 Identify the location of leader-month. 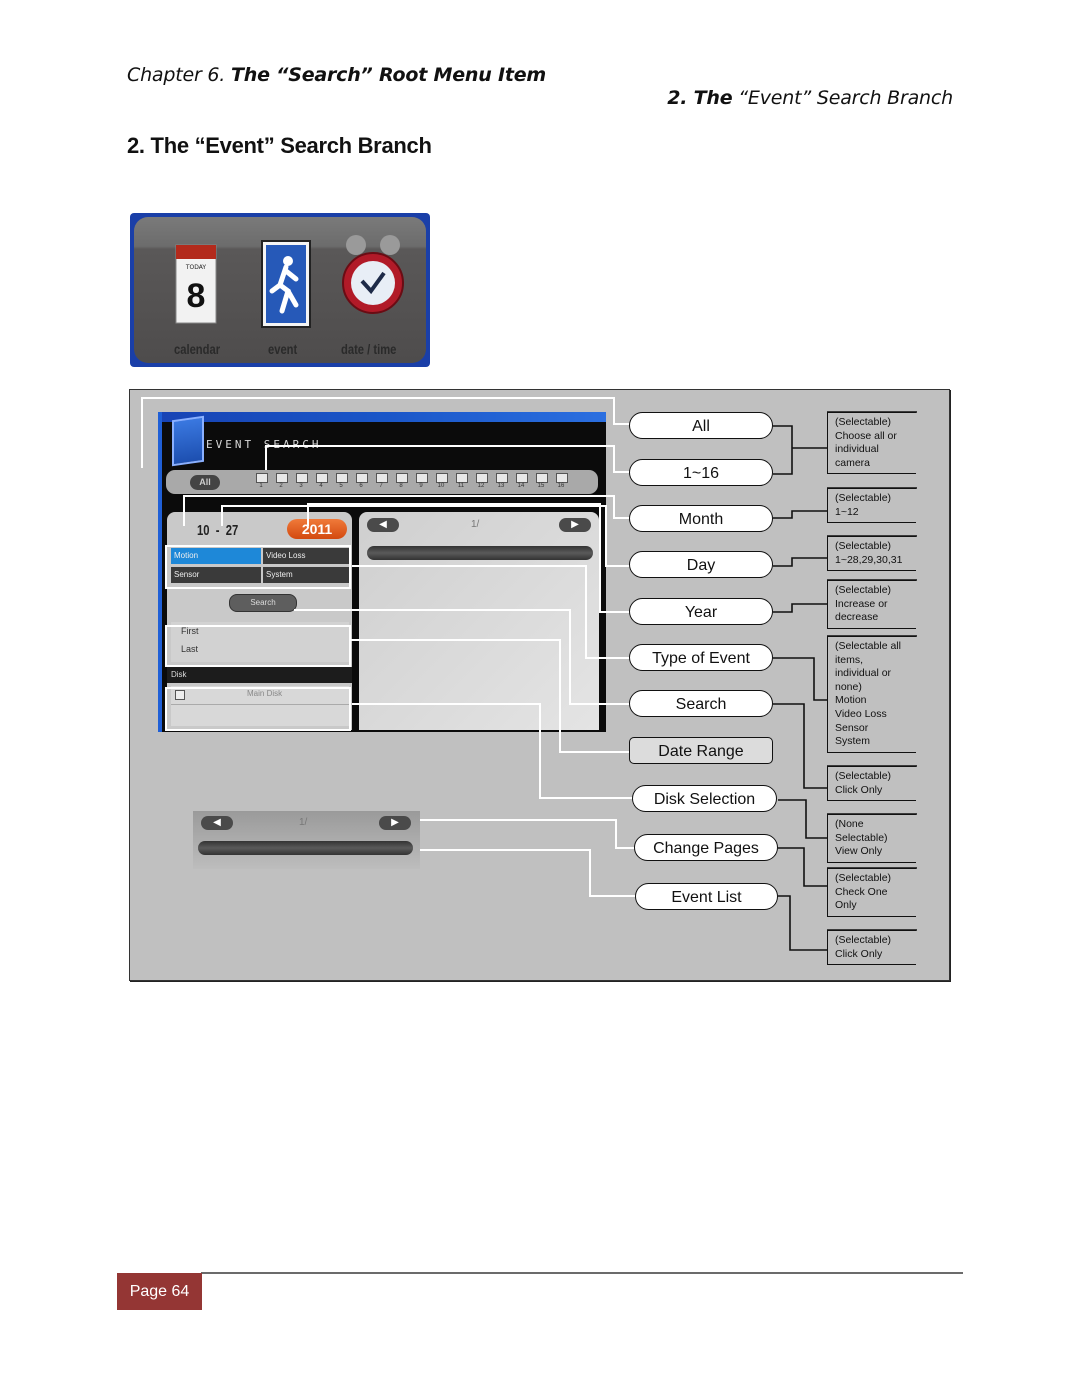
(406, 510).